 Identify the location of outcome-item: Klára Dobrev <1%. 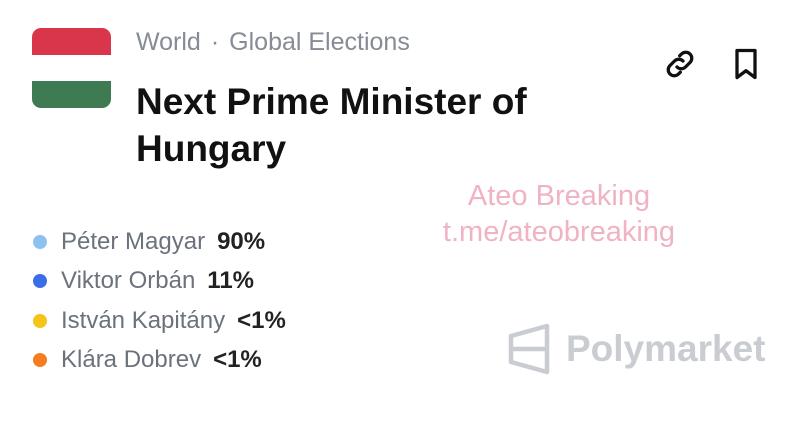
(159, 361).